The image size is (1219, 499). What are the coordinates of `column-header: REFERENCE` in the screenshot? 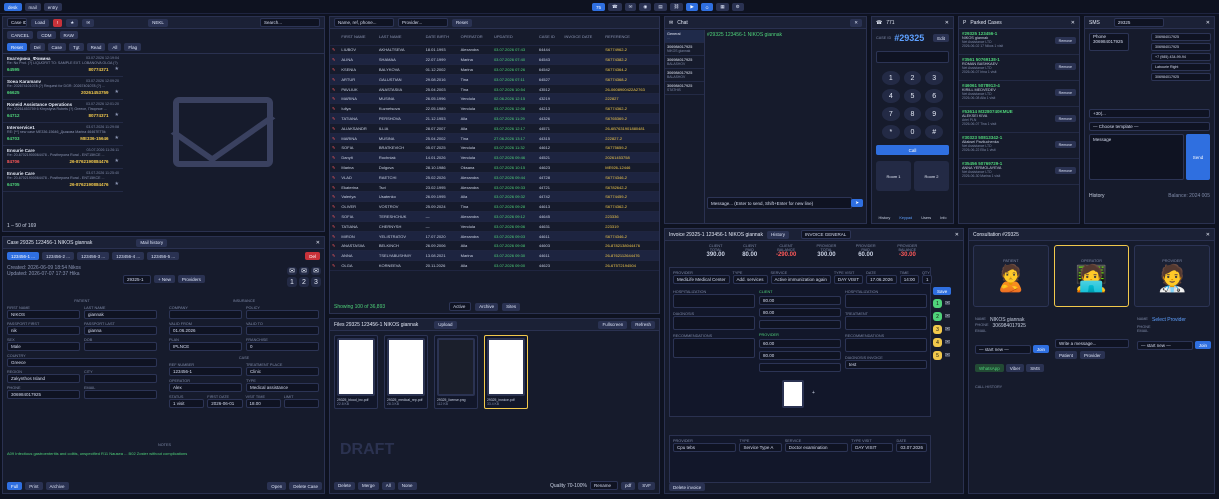 It's located at (631, 37).